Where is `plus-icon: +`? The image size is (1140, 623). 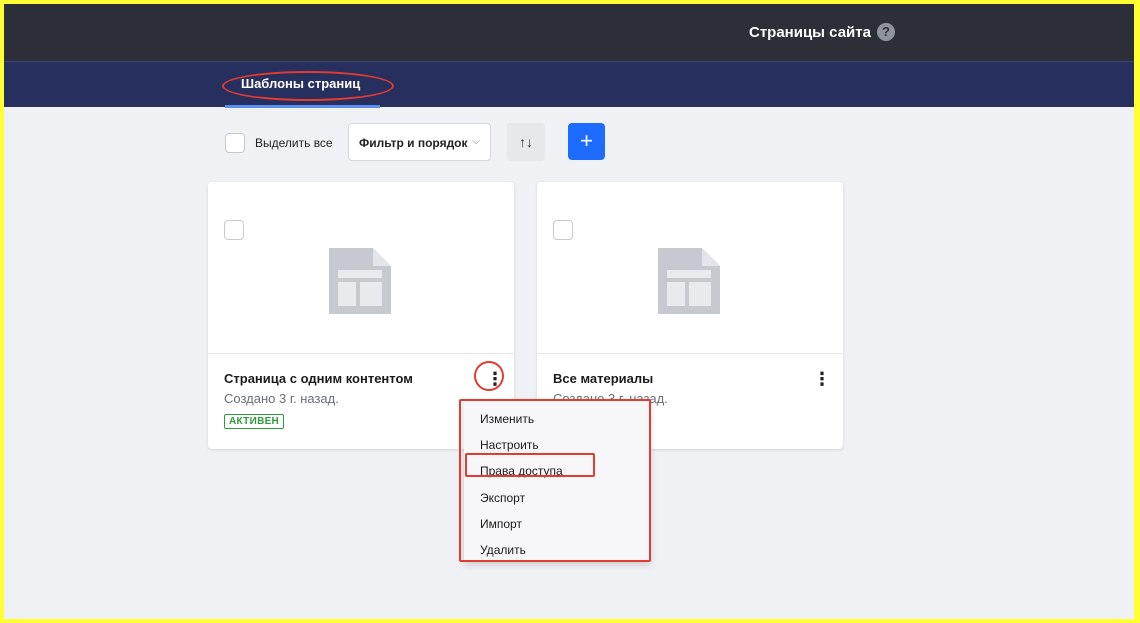 plus-icon: + is located at coordinates (586, 140).